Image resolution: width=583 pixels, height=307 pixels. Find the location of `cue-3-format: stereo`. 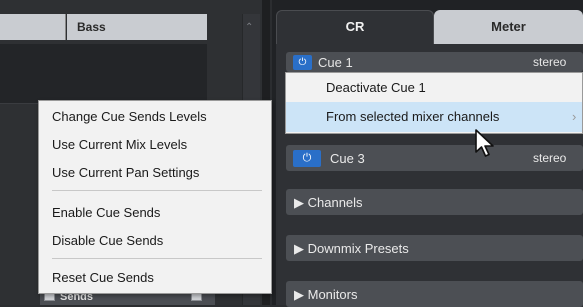

cue-3-format: stereo is located at coordinates (550, 158).